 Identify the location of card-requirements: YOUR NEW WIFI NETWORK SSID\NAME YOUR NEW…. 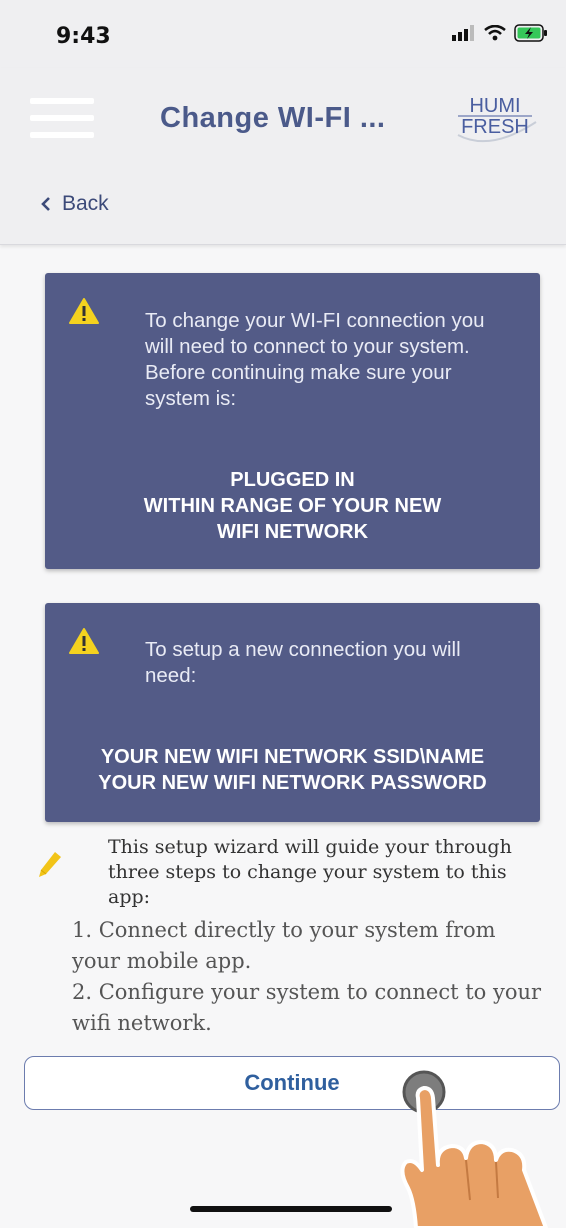
(292, 770).